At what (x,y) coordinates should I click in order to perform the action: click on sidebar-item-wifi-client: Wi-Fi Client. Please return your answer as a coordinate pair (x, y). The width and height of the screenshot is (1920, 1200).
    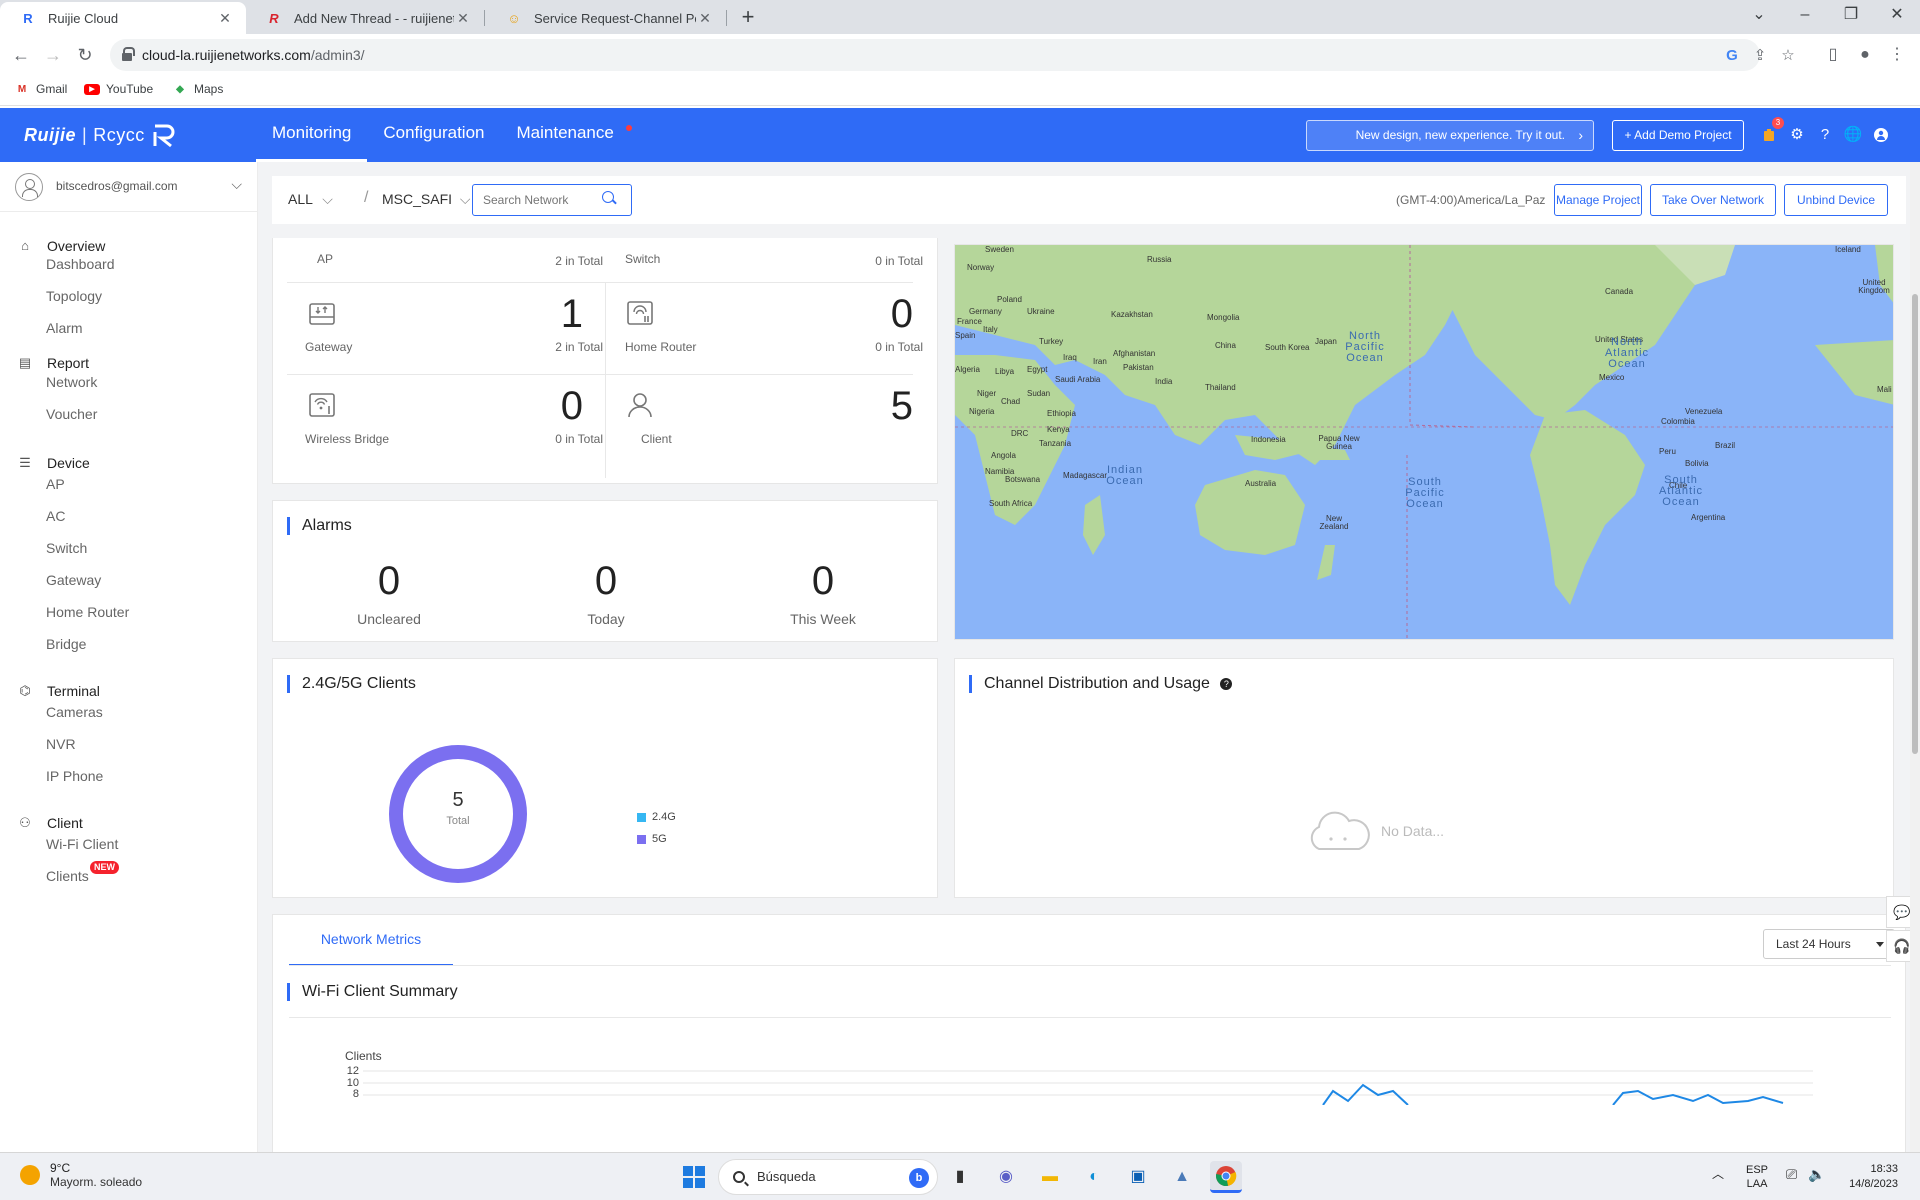
    Looking at the image, I should click on (82, 844).